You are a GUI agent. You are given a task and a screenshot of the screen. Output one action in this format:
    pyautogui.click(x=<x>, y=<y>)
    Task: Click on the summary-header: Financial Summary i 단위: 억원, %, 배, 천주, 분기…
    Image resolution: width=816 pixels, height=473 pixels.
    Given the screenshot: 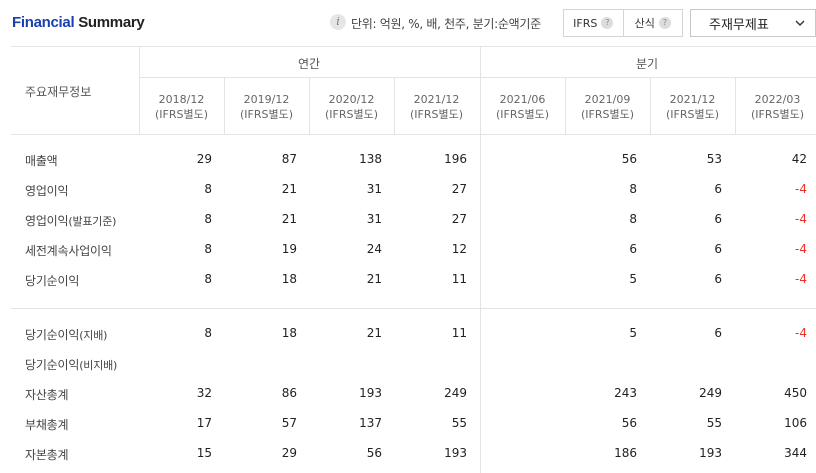 What is the action you would take?
    pyautogui.click(x=408, y=23)
    